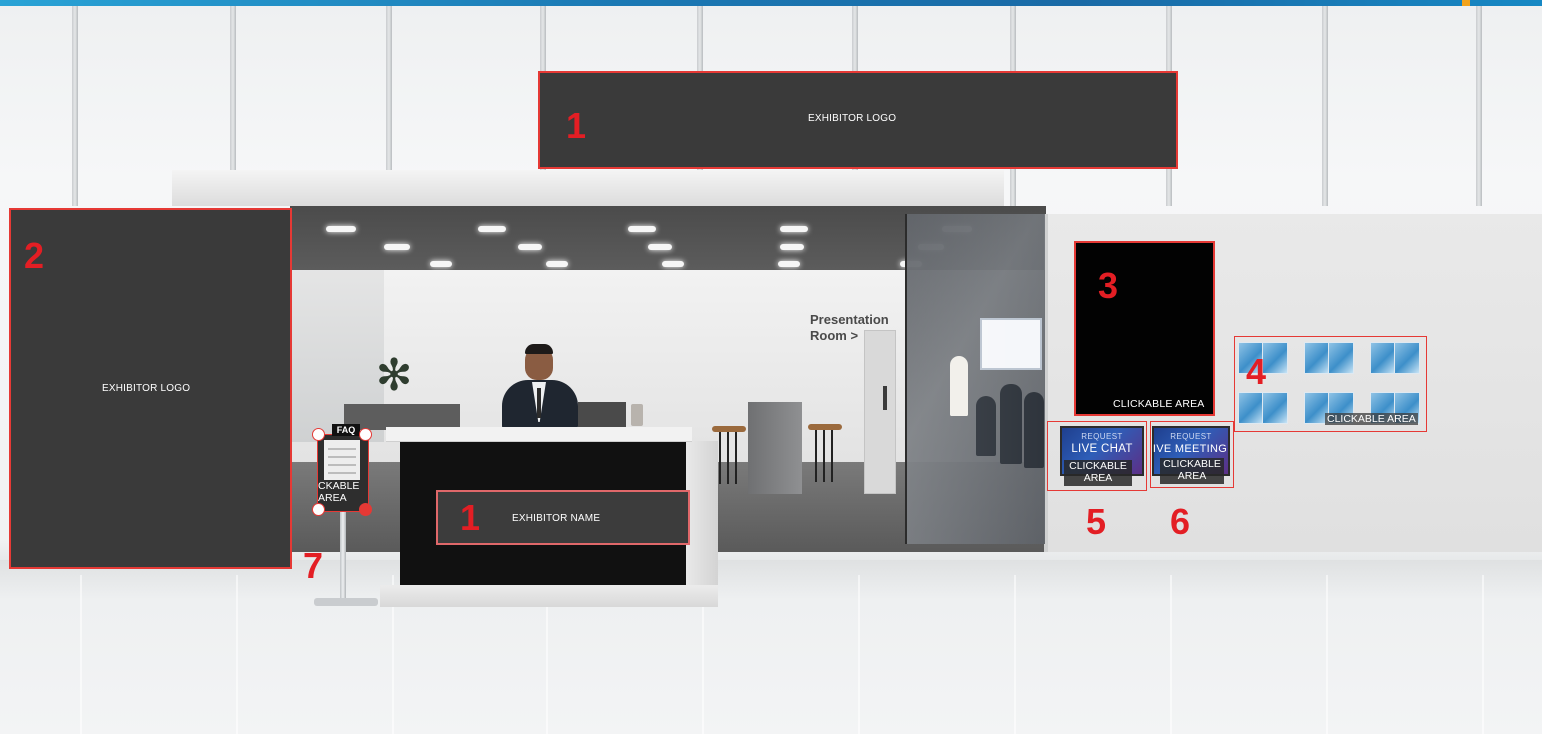 This screenshot has height=734, width=1542. Describe the element at coordinates (1108, 285) in the screenshot. I see `marker-poster: 3` at that location.